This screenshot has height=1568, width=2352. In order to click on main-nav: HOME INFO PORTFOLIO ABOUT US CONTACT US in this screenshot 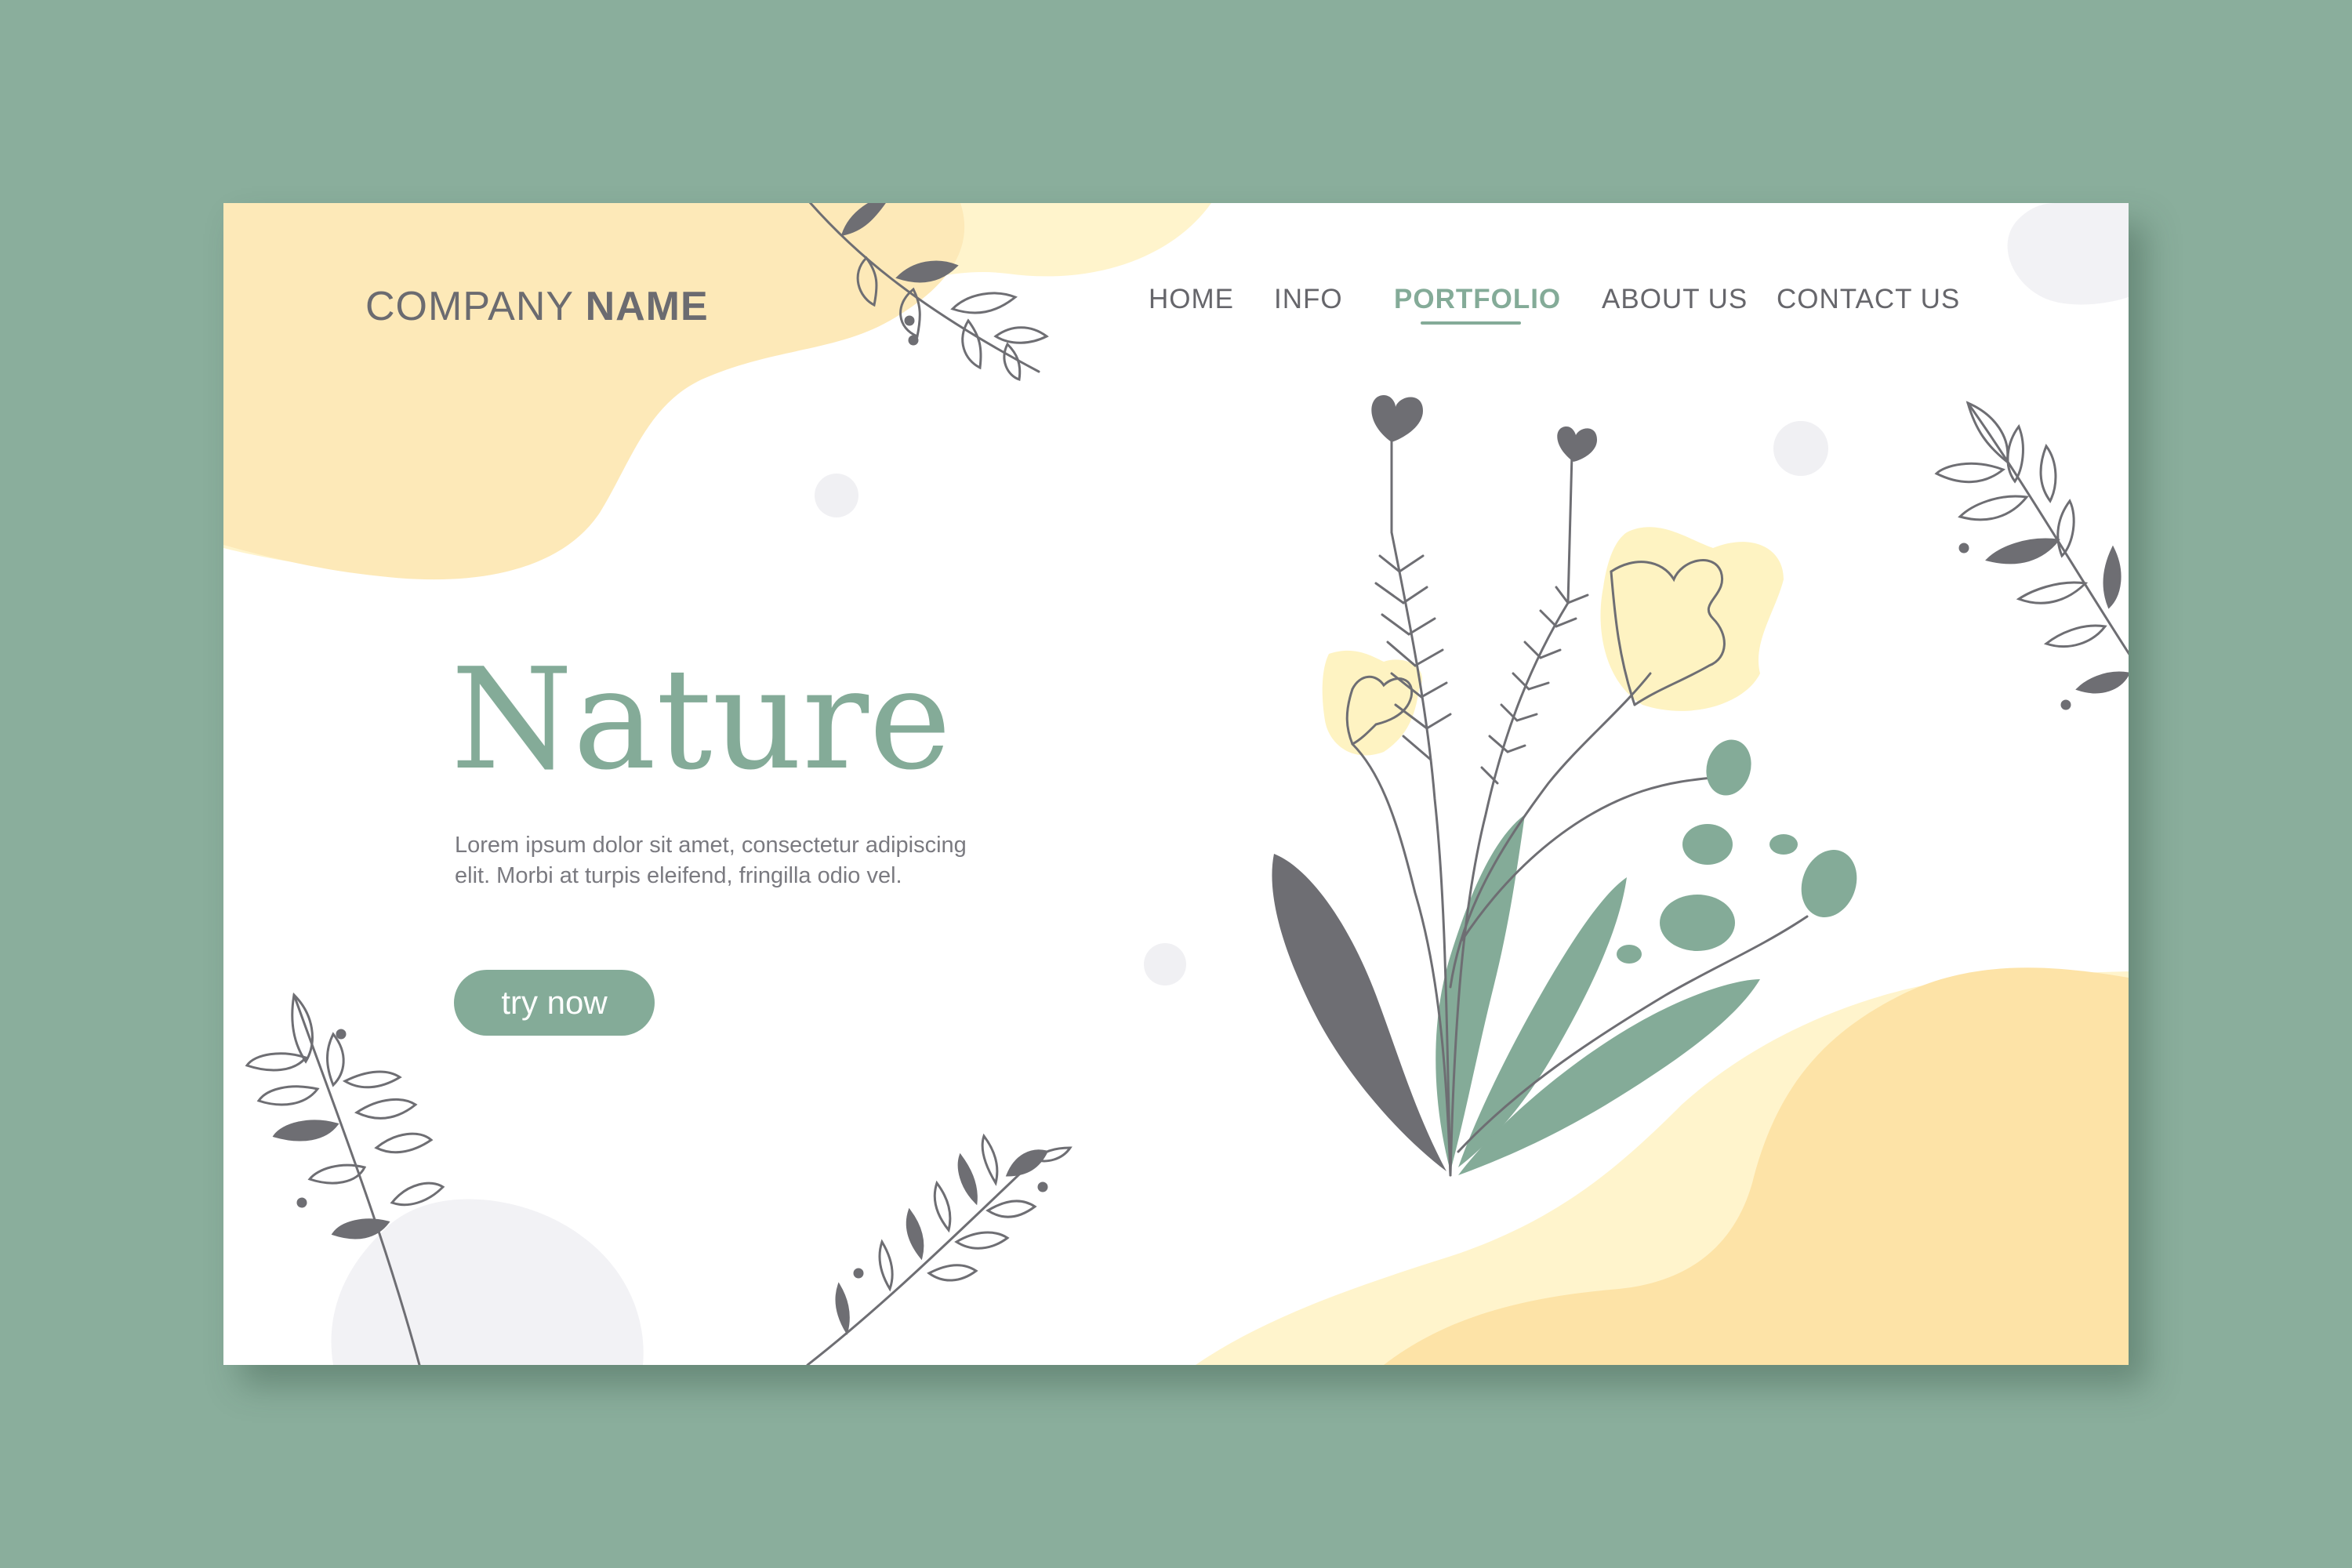, I will do `click(1176, 315)`.